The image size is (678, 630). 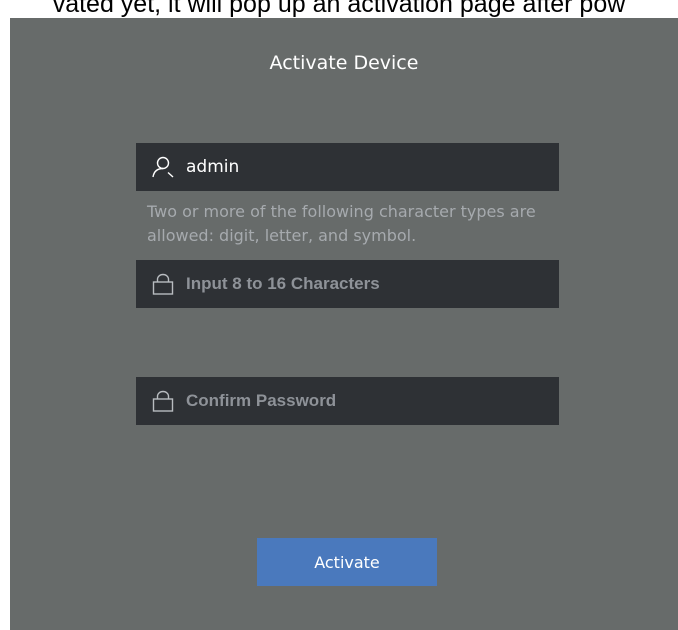 What do you see at coordinates (366, 401) in the screenshot?
I see `confirm-password-input` at bounding box center [366, 401].